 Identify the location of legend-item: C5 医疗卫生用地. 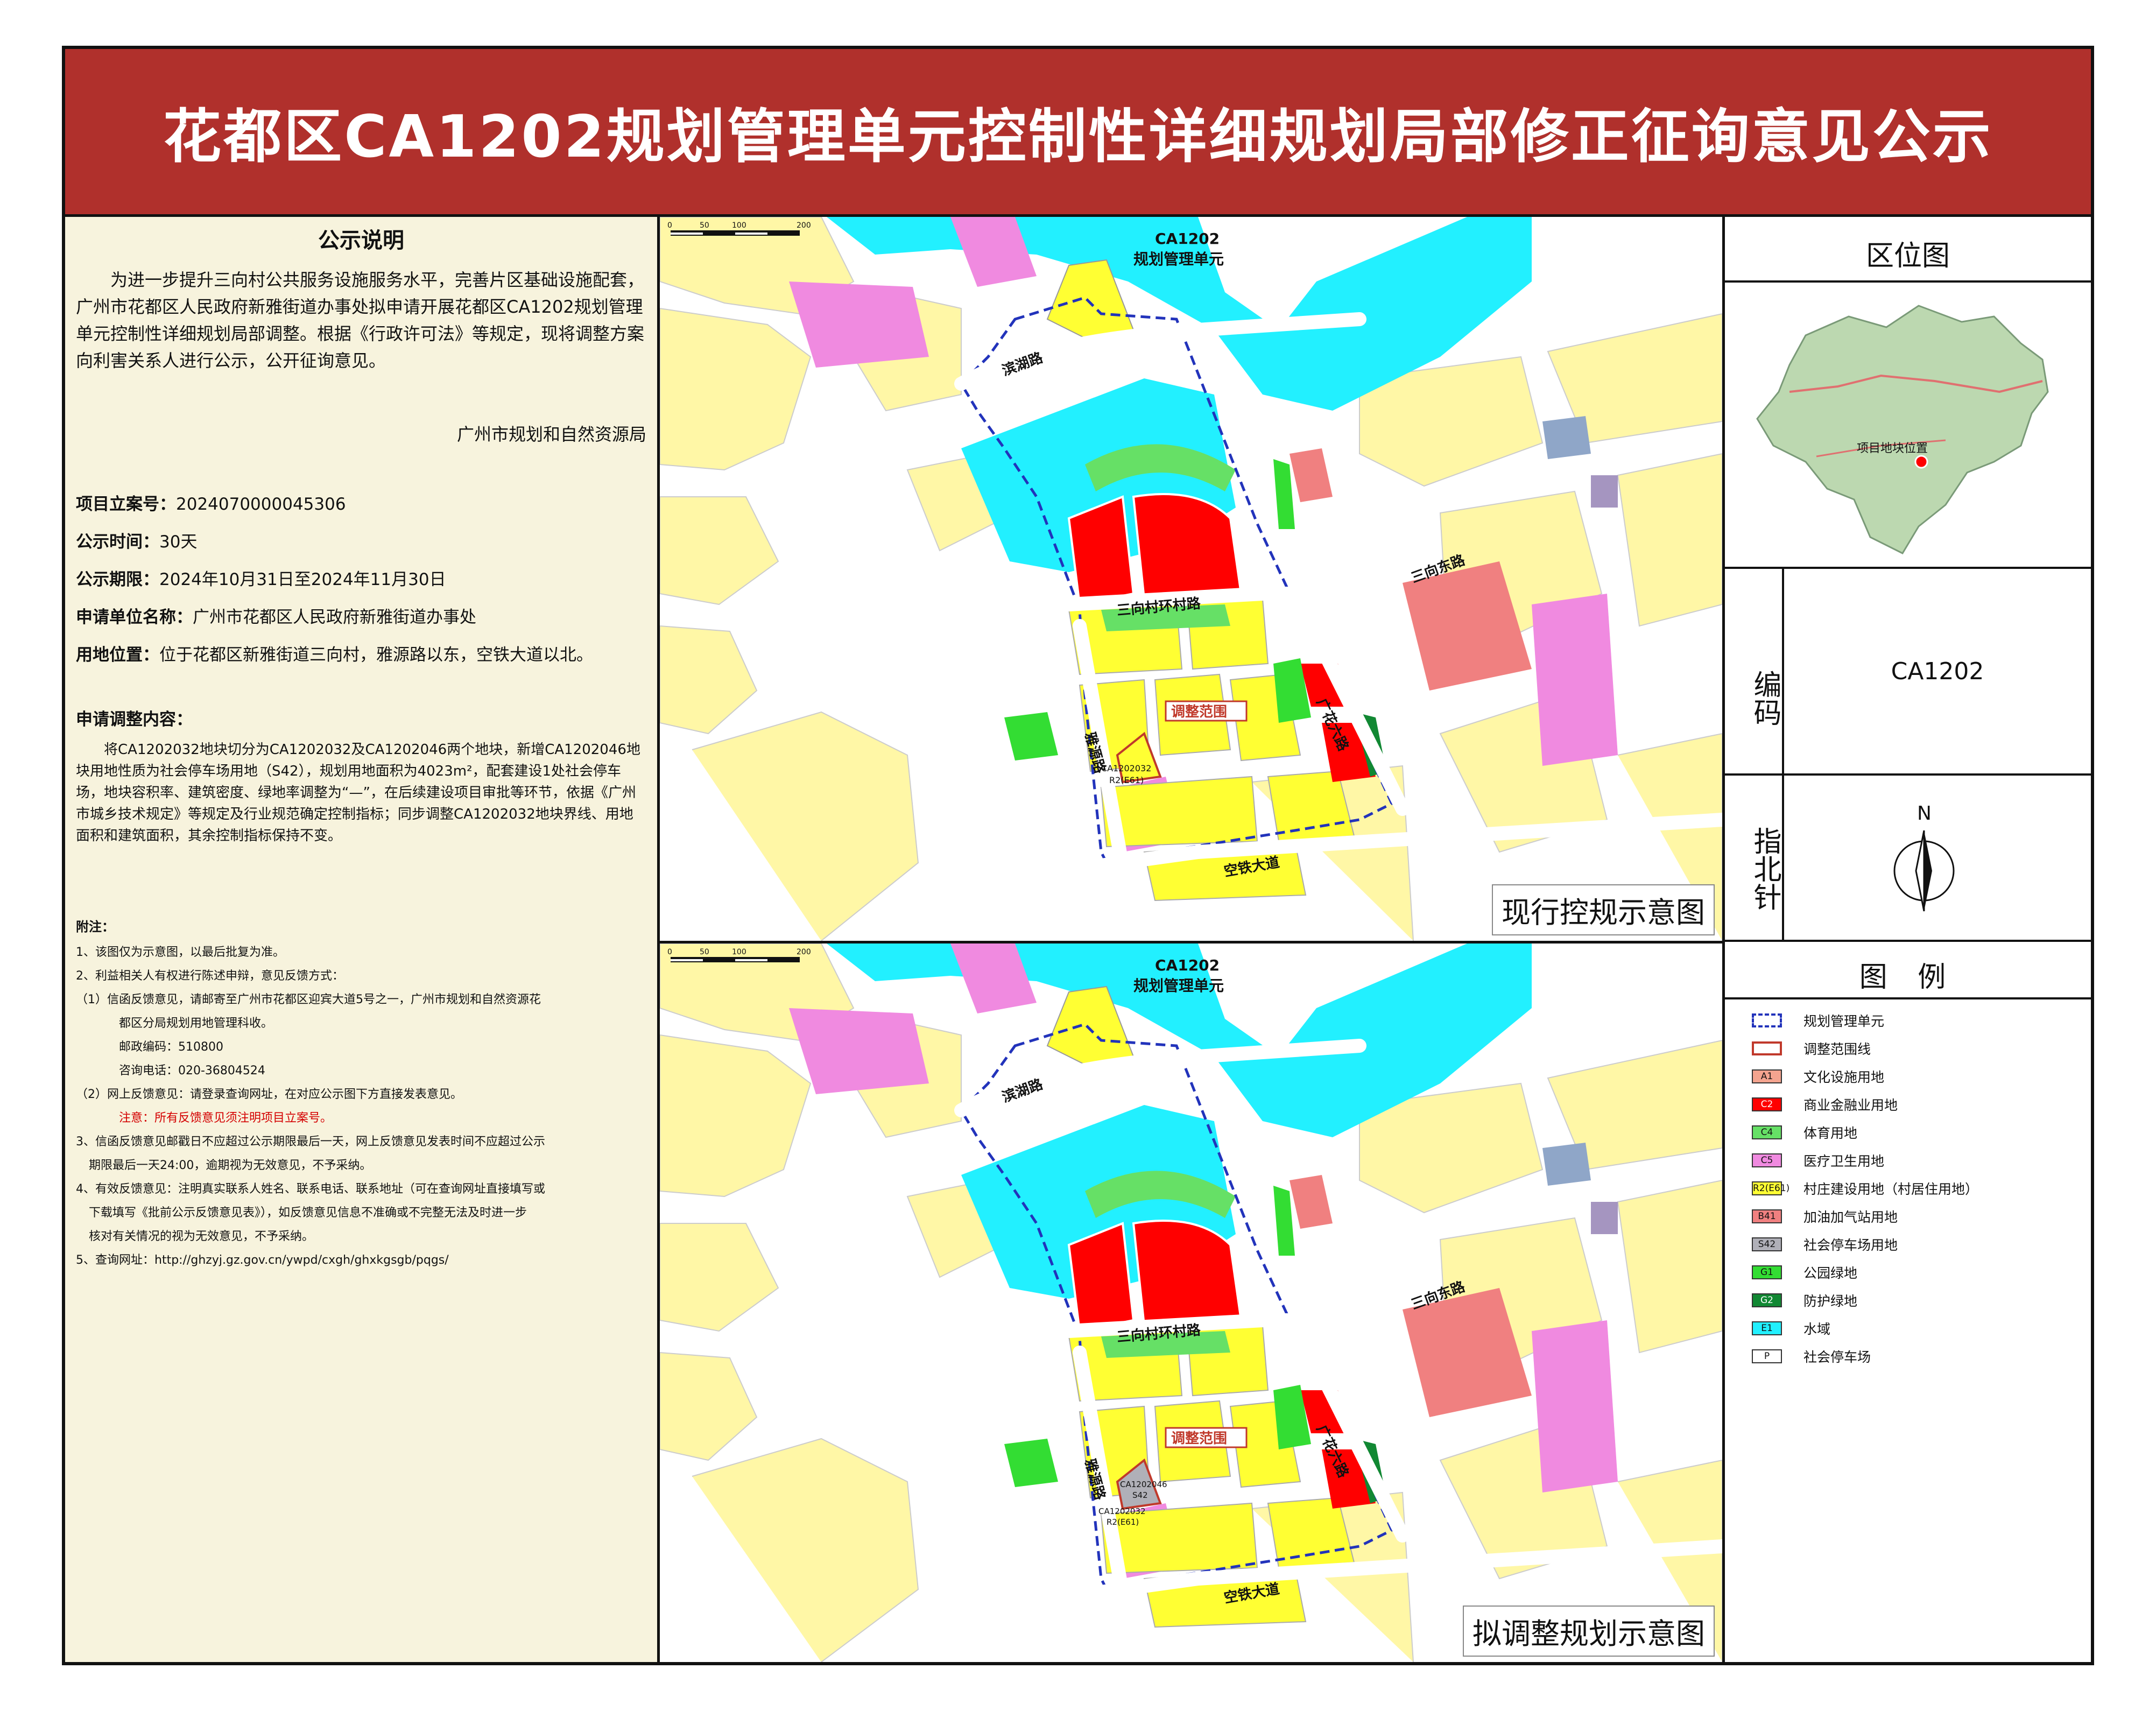
(1818, 1160).